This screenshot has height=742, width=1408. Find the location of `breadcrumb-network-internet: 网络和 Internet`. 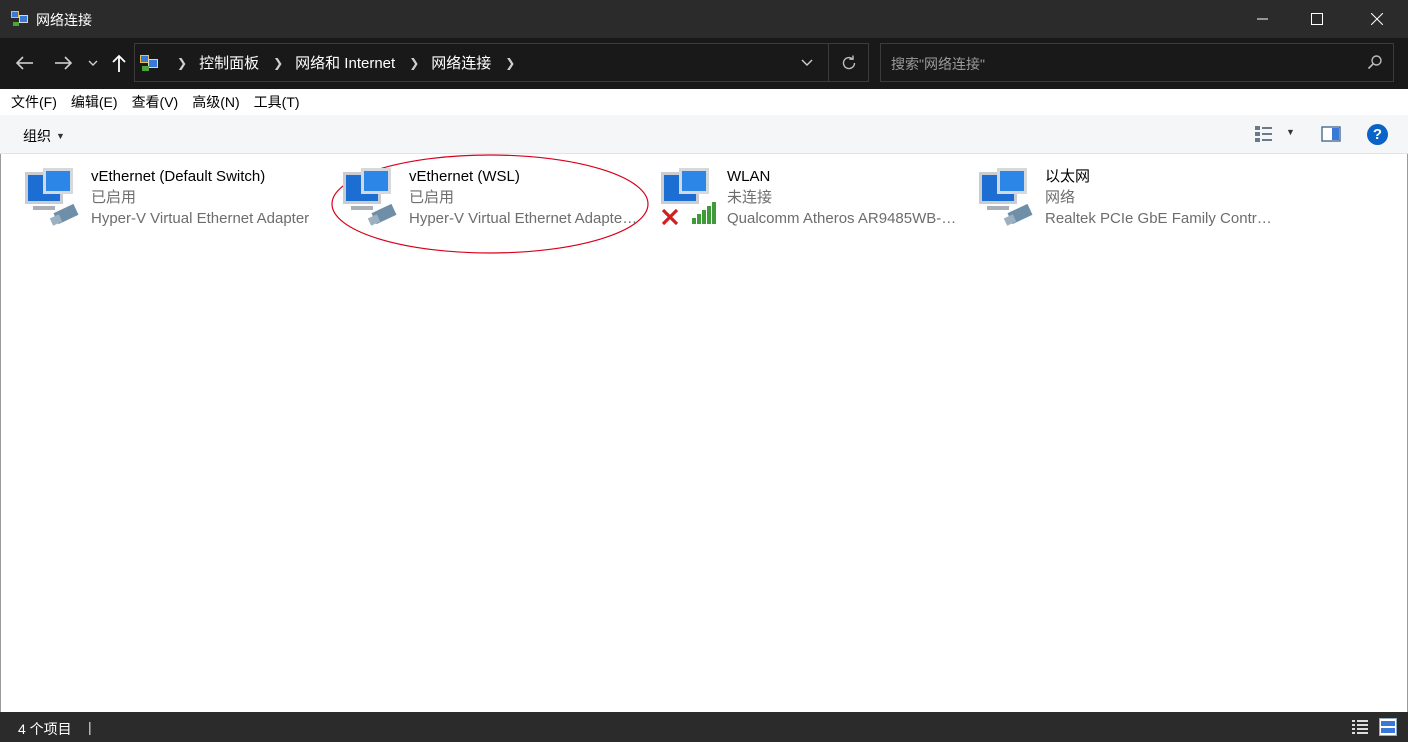

breadcrumb-network-internet: 网络和 Internet is located at coordinates (345, 62).